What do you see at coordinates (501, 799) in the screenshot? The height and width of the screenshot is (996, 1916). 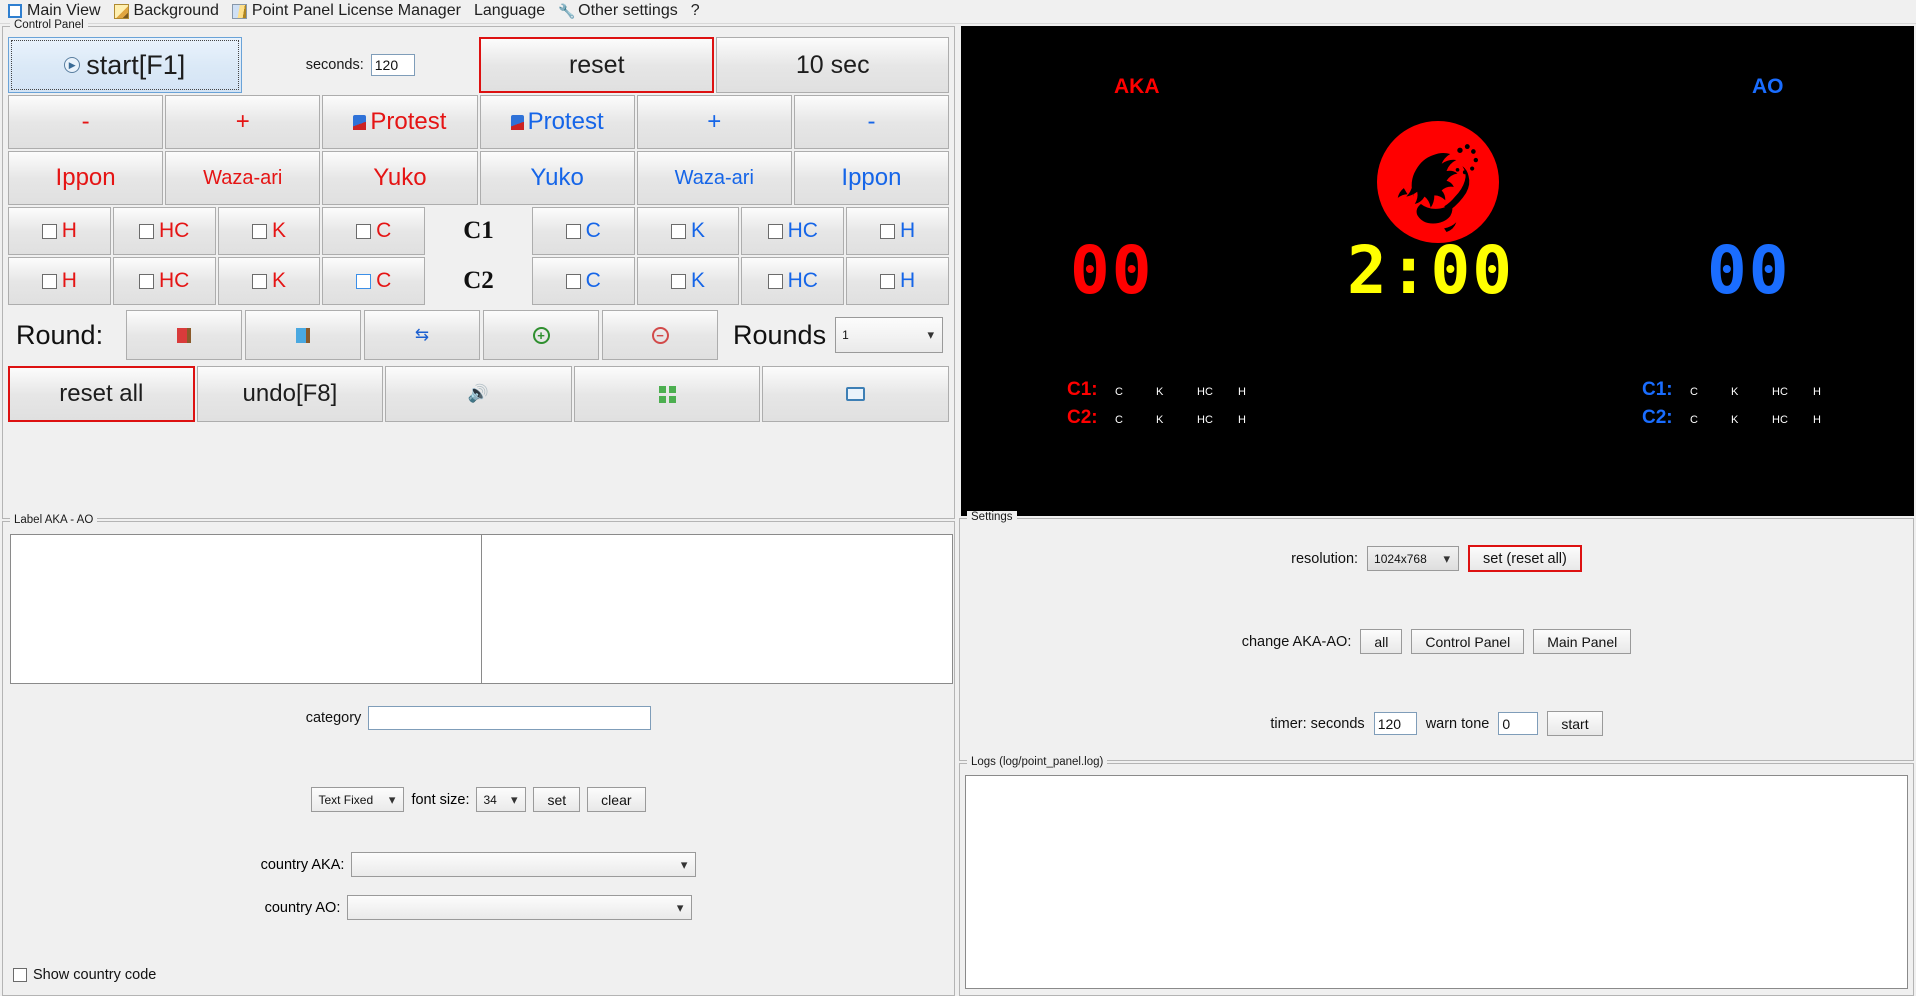 I see `fontsize-select: 34 ▾` at bounding box center [501, 799].